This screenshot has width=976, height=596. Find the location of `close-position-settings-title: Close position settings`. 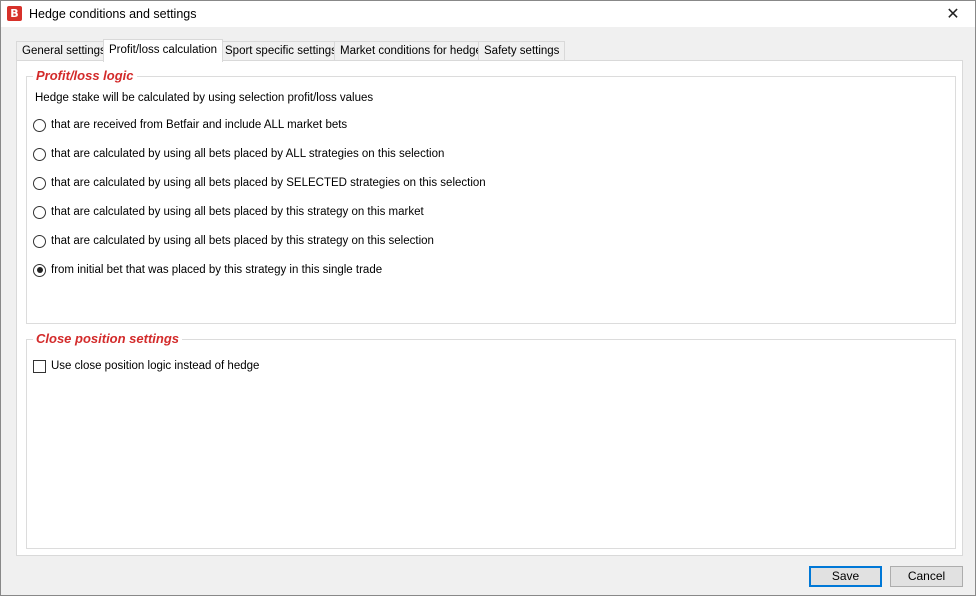

close-position-settings-title: Close position settings is located at coordinates (108, 339).